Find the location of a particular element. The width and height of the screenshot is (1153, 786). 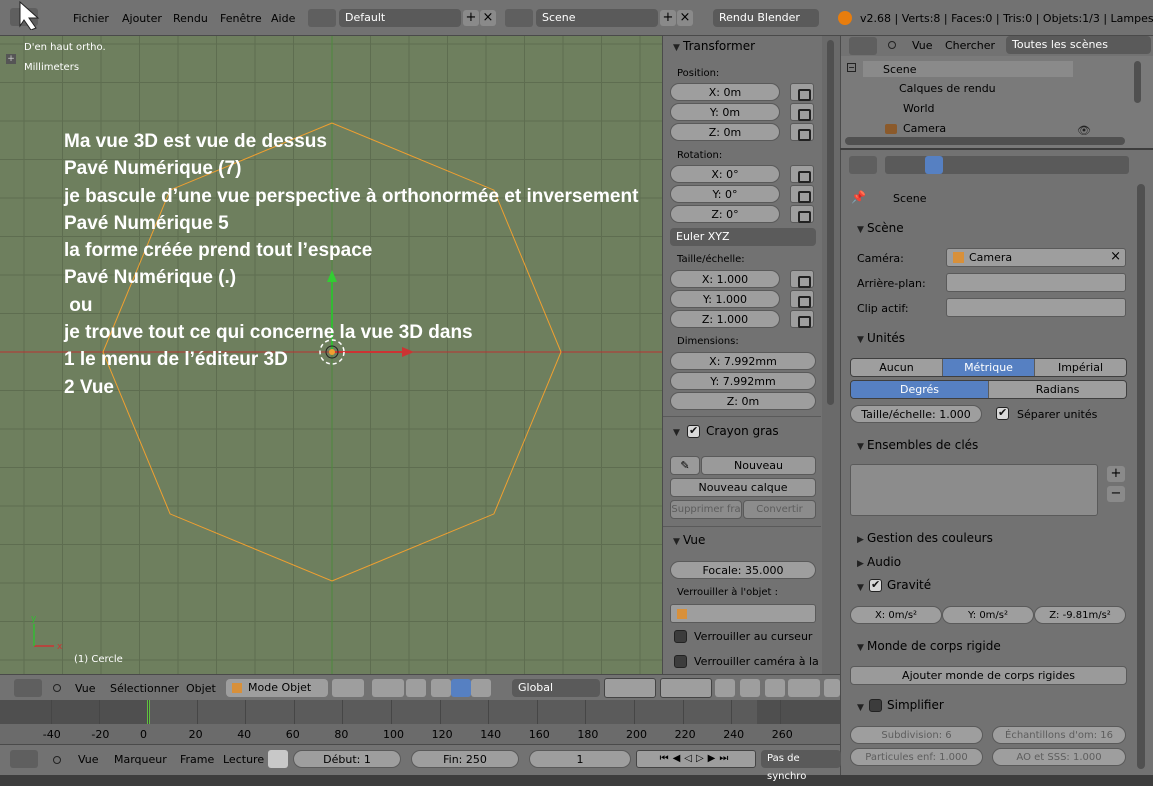

timeline-frame-menu: Frame is located at coordinates (197, 759).